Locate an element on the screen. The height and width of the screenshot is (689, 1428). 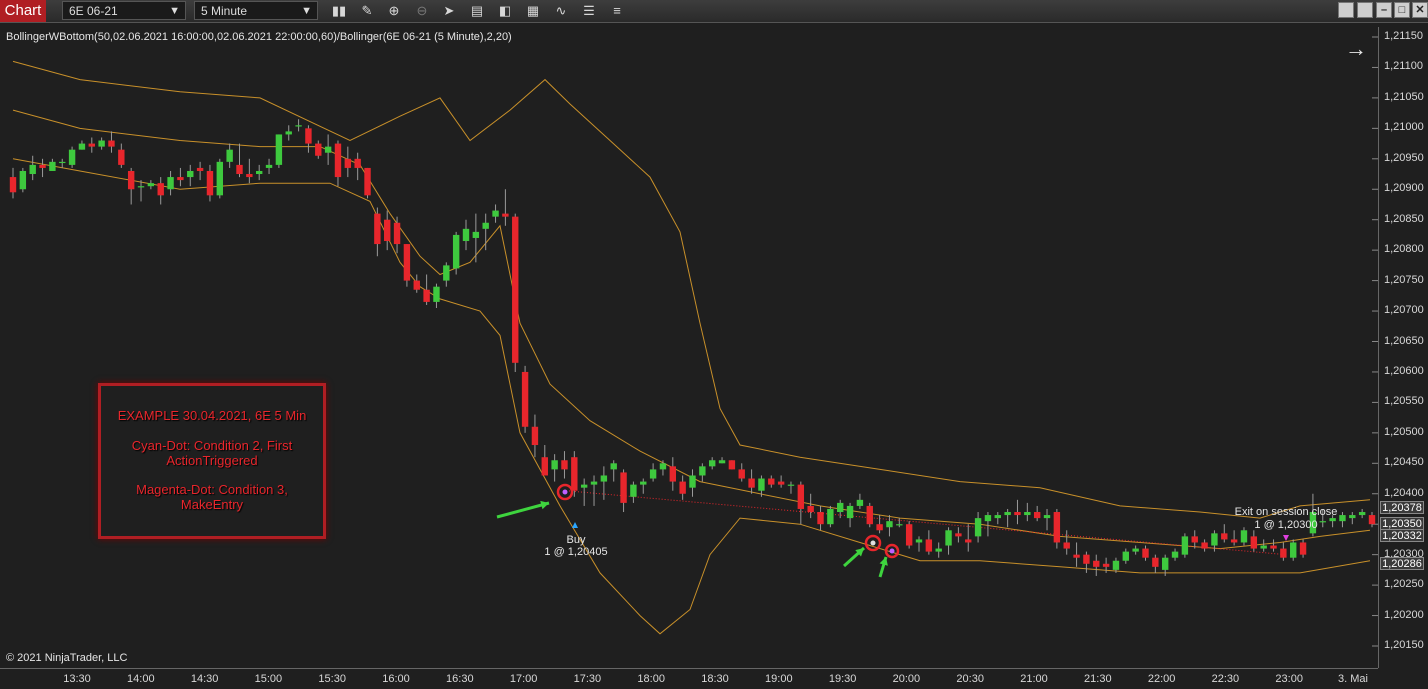
green-arrow-icon is located at coordinates (523, 510).